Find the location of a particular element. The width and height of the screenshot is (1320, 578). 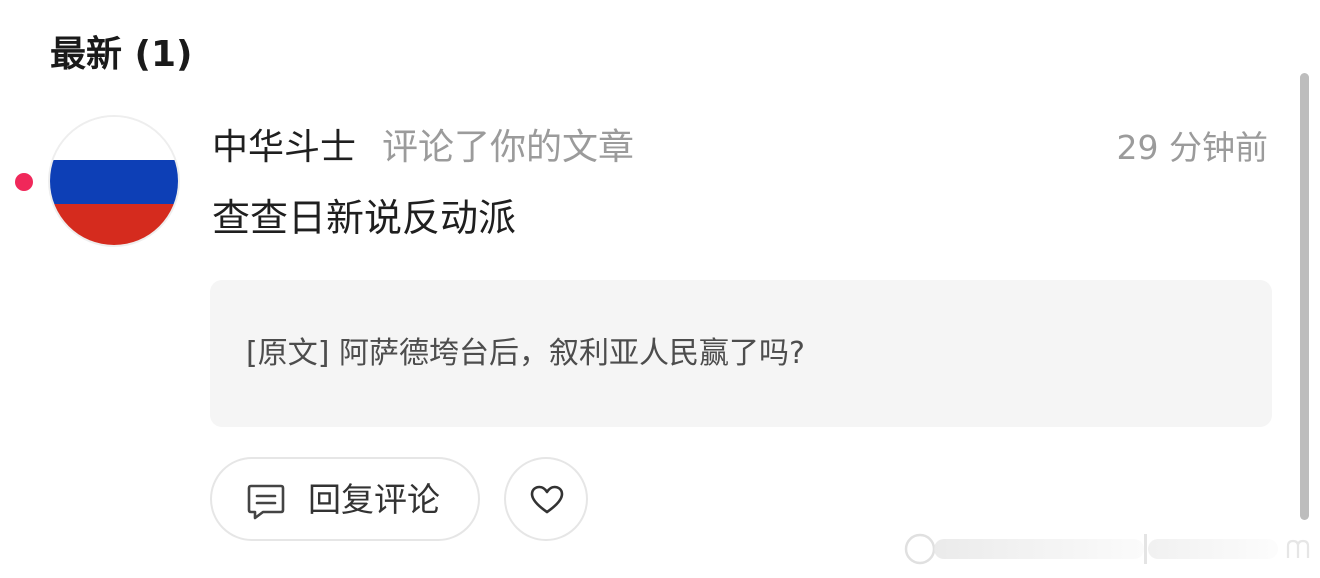

unread-dot is located at coordinates (24, 182).